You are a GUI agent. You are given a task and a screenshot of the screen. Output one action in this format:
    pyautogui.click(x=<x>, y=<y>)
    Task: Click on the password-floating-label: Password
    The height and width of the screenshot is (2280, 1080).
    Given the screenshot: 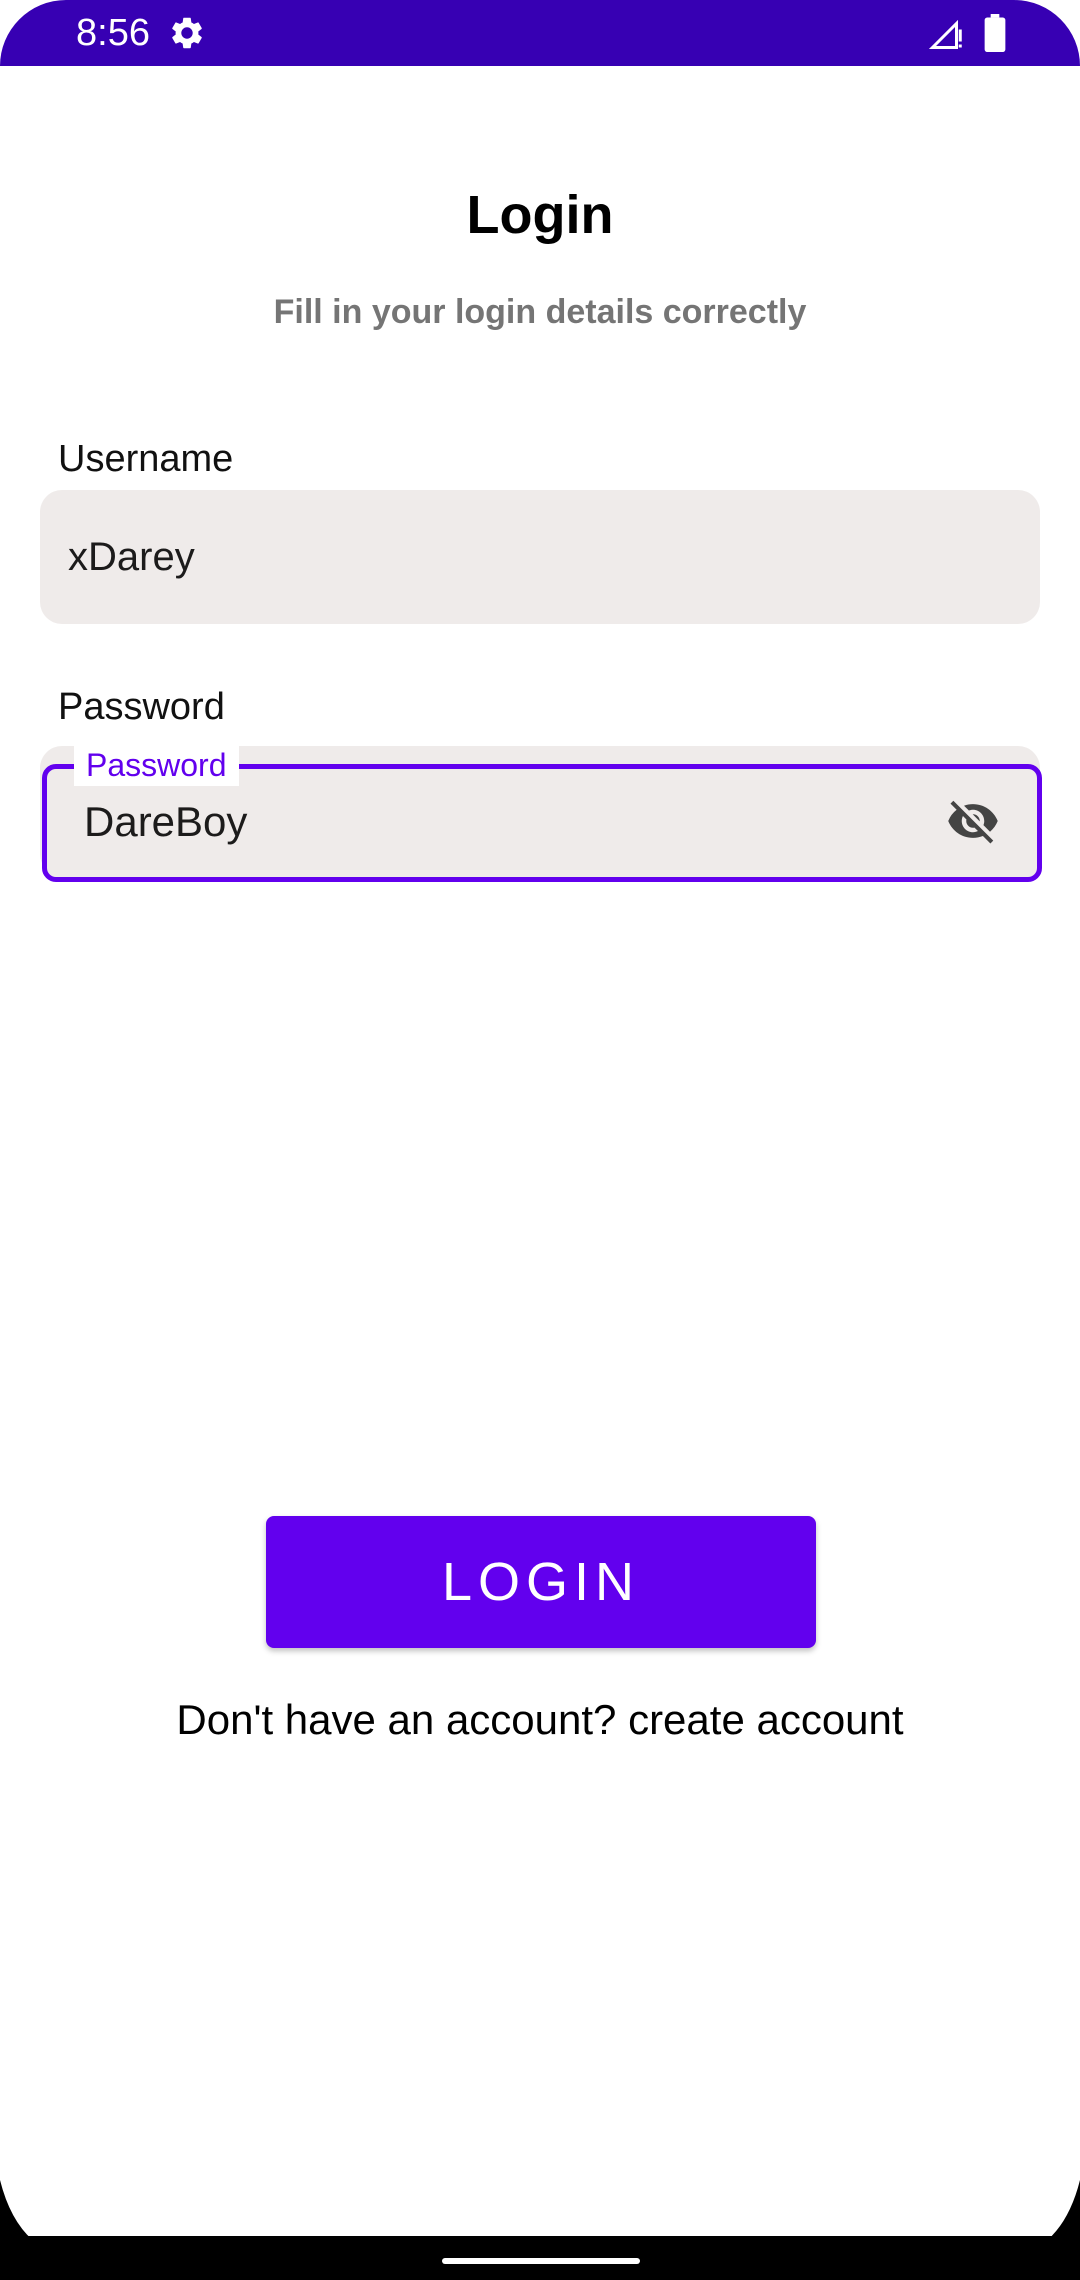 What is the action you would take?
    pyautogui.click(x=156, y=765)
    